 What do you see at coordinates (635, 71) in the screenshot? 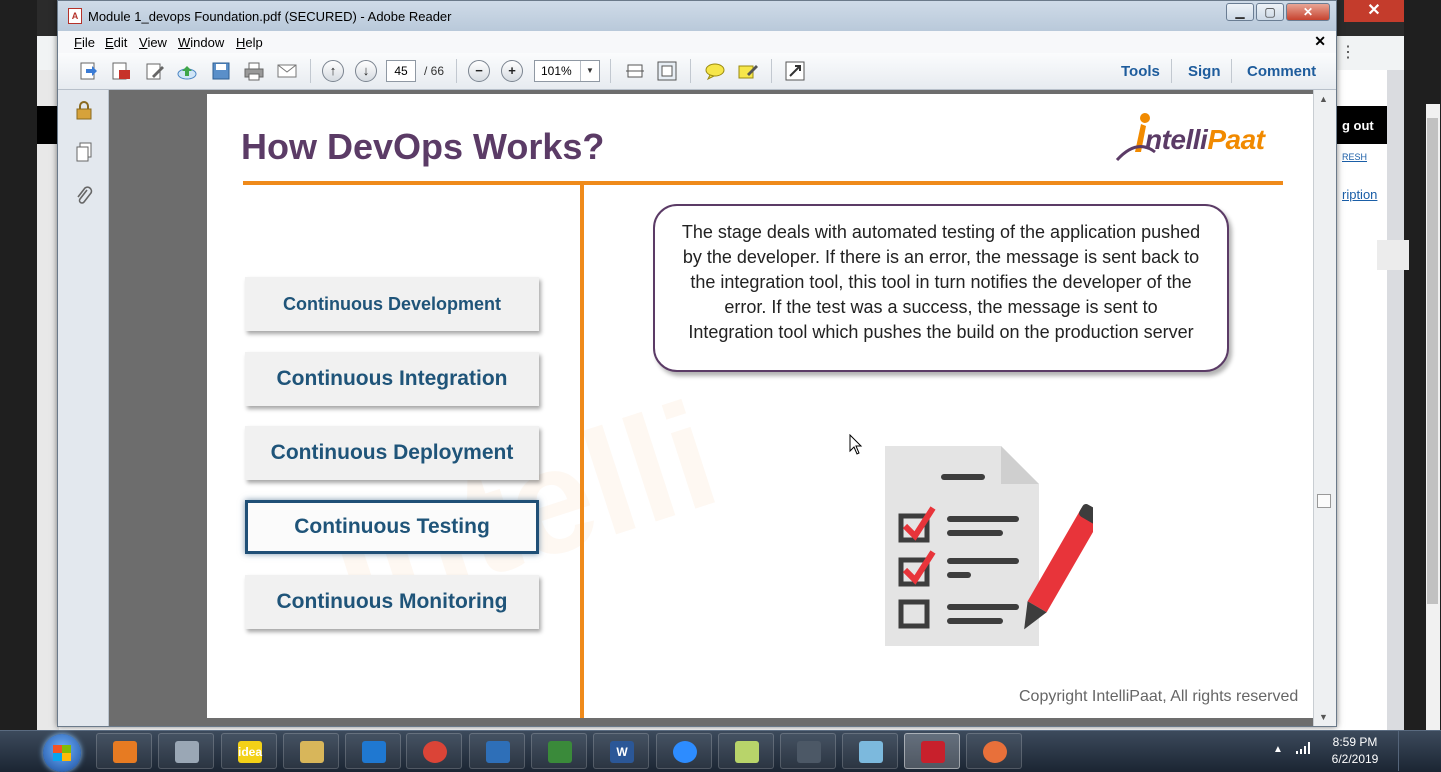
I see `fit-width-icon` at bounding box center [635, 71].